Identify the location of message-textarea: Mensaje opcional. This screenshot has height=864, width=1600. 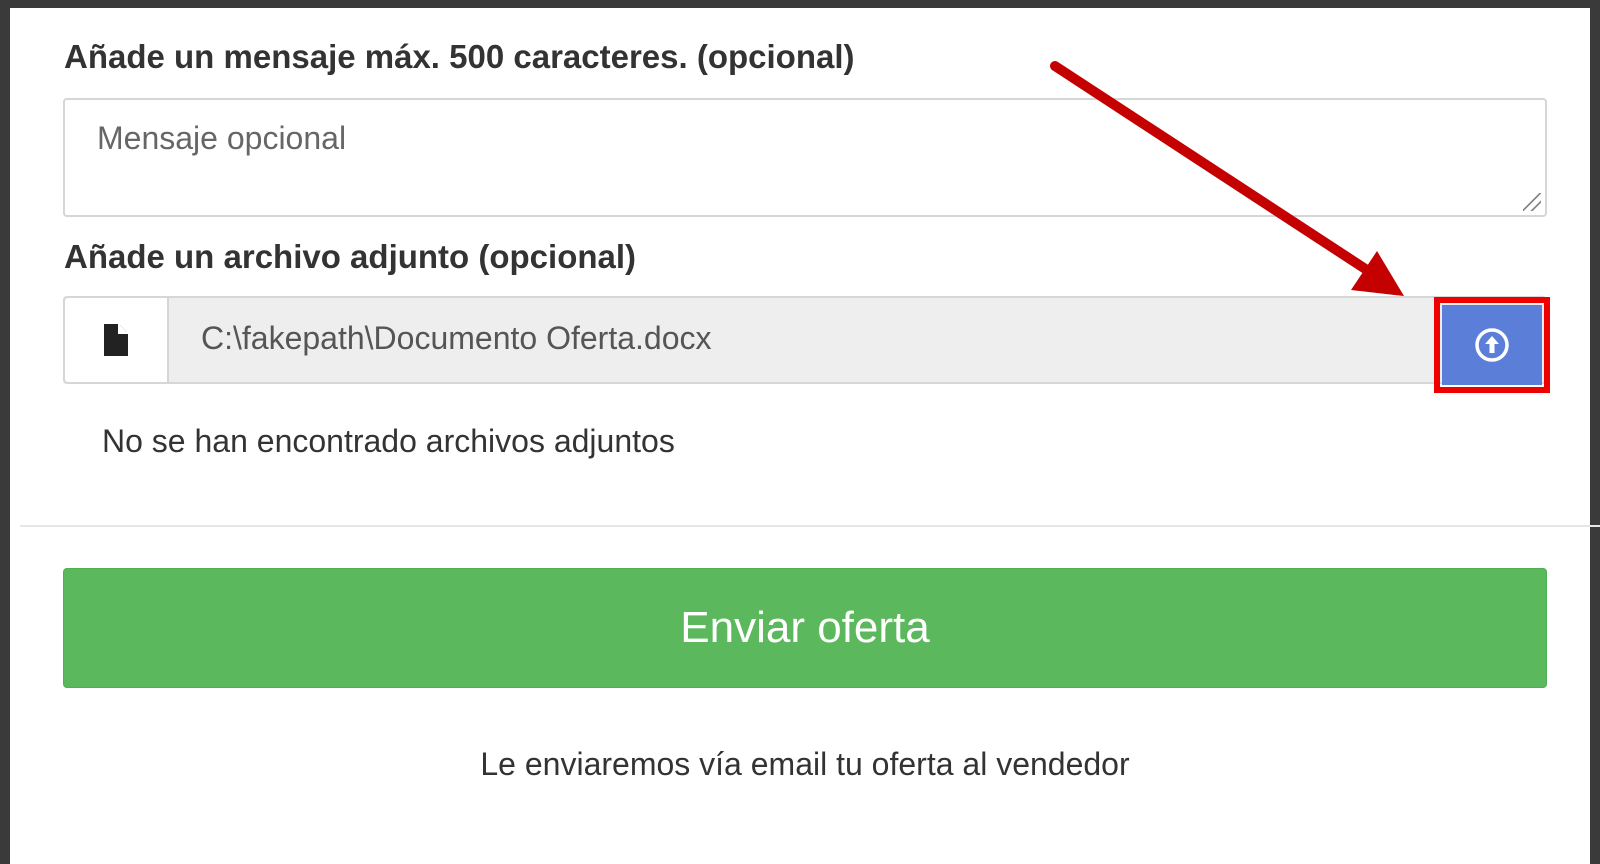
(805, 157).